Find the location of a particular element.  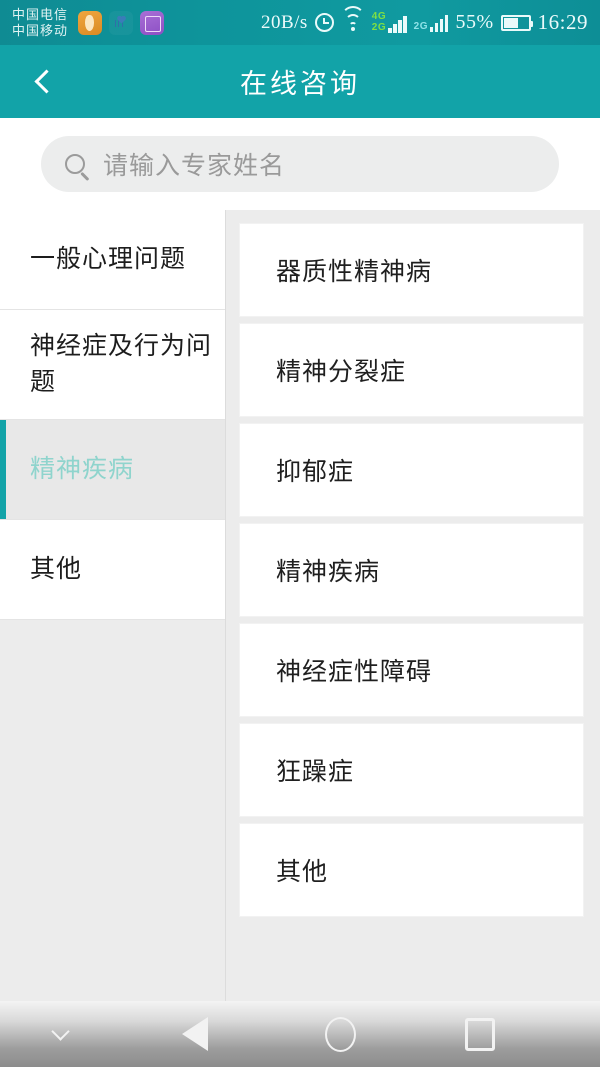

list-item: 器质性精神病 is located at coordinates (411, 270).